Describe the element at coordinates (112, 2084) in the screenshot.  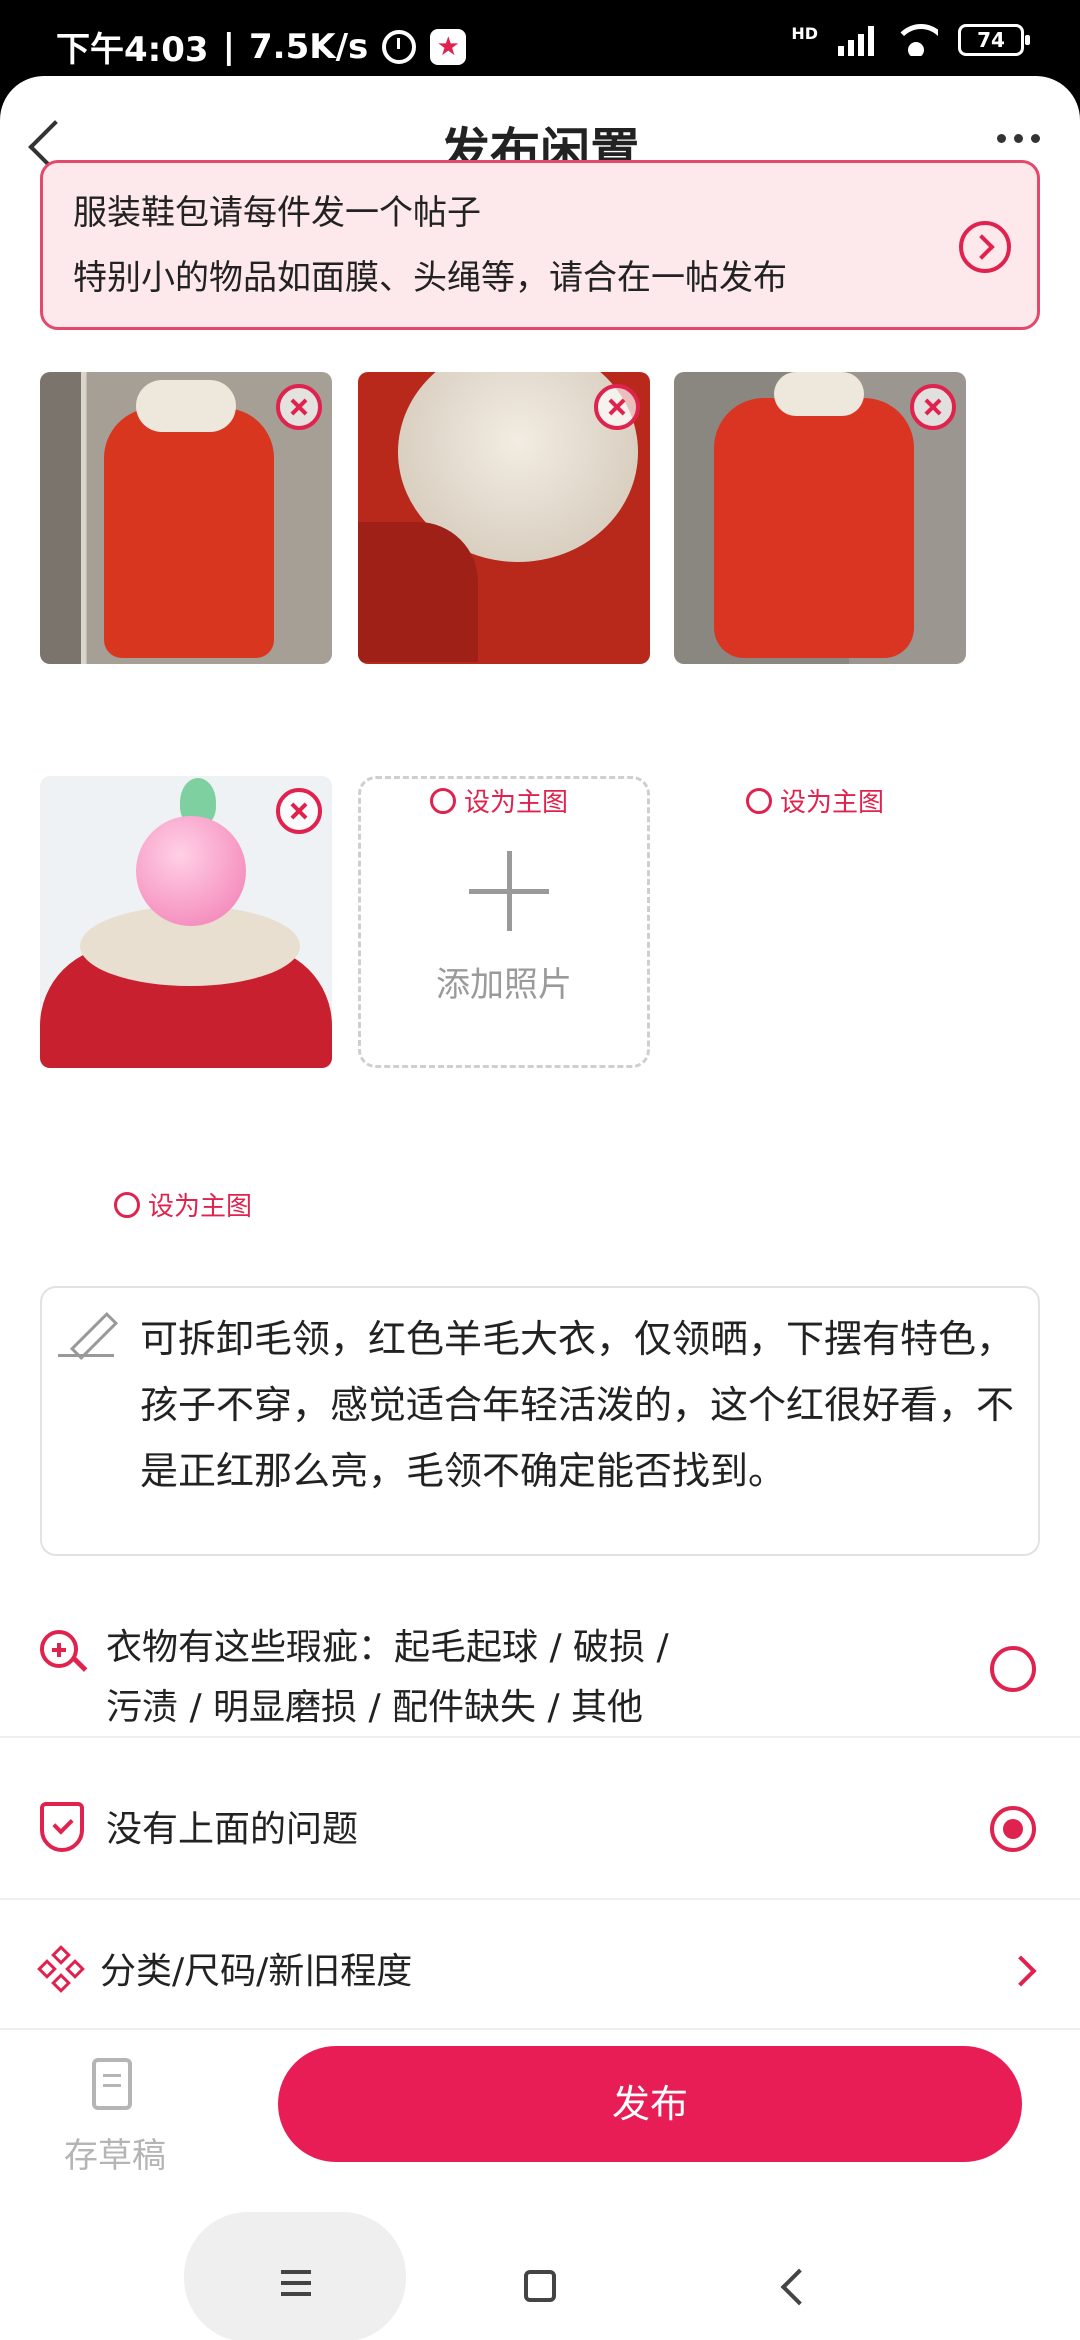
I see `draft-document-icon` at that location.